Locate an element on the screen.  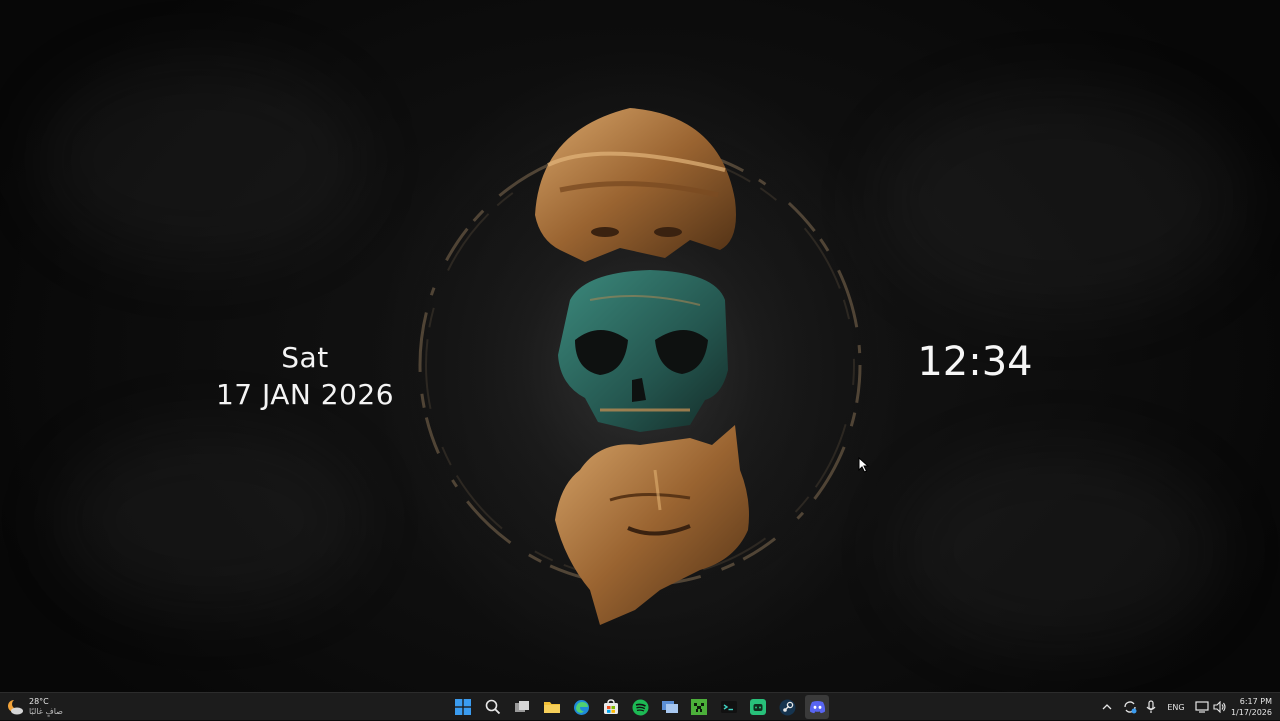
weekday-label: Sat is located at coordinates (305, 357).